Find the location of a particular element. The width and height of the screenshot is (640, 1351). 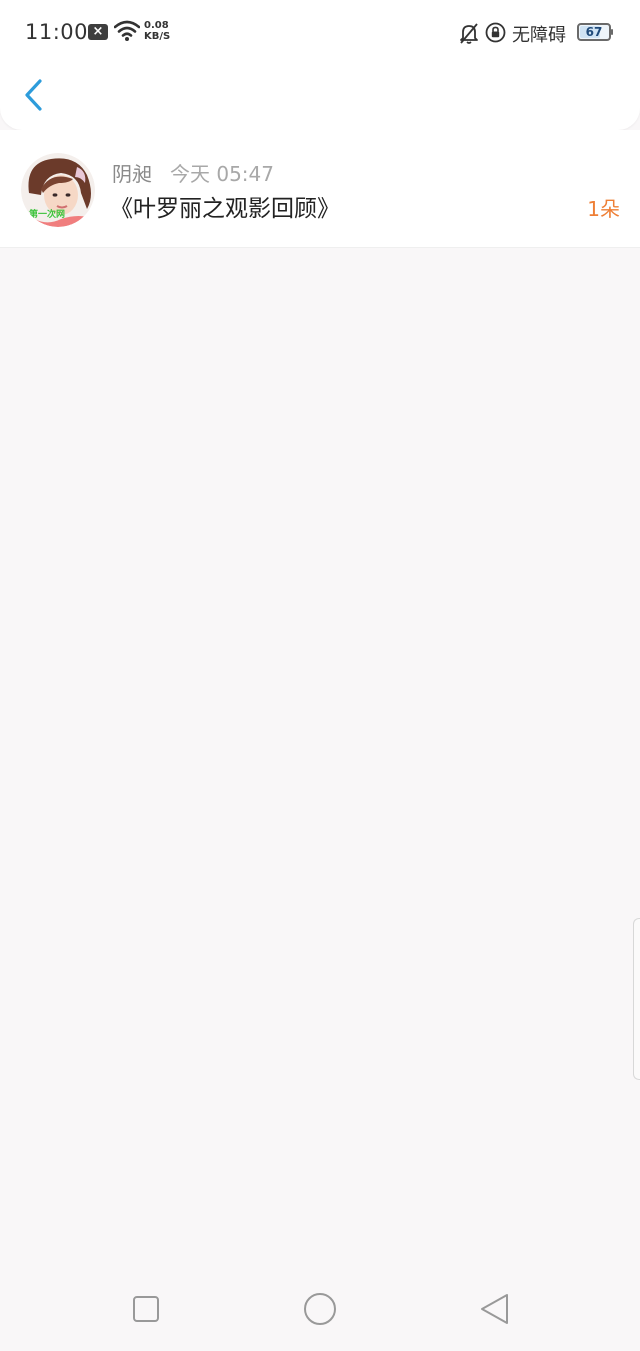

rotation-lock-icon is located at coordinates (495, 32).